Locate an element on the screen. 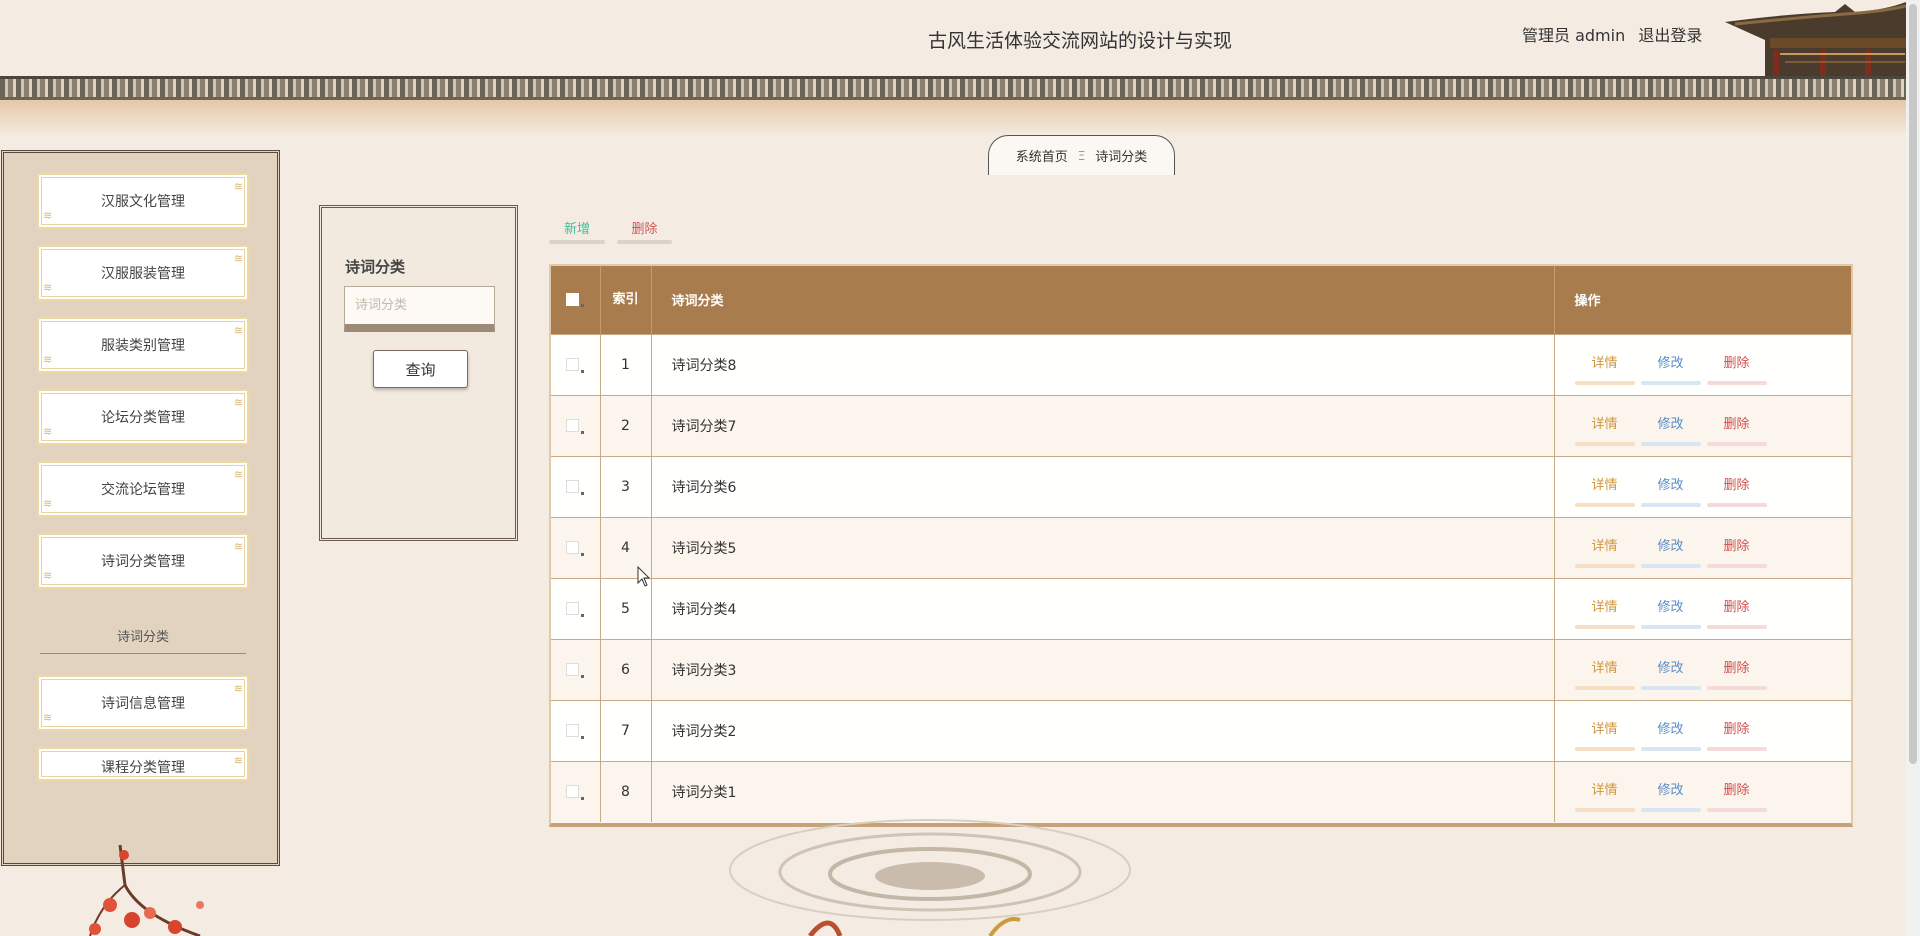 The width and height of the screenshot is (1920, 936). sidebar-item-label: 诗词分类管理 is located at coordinates (143, 562).